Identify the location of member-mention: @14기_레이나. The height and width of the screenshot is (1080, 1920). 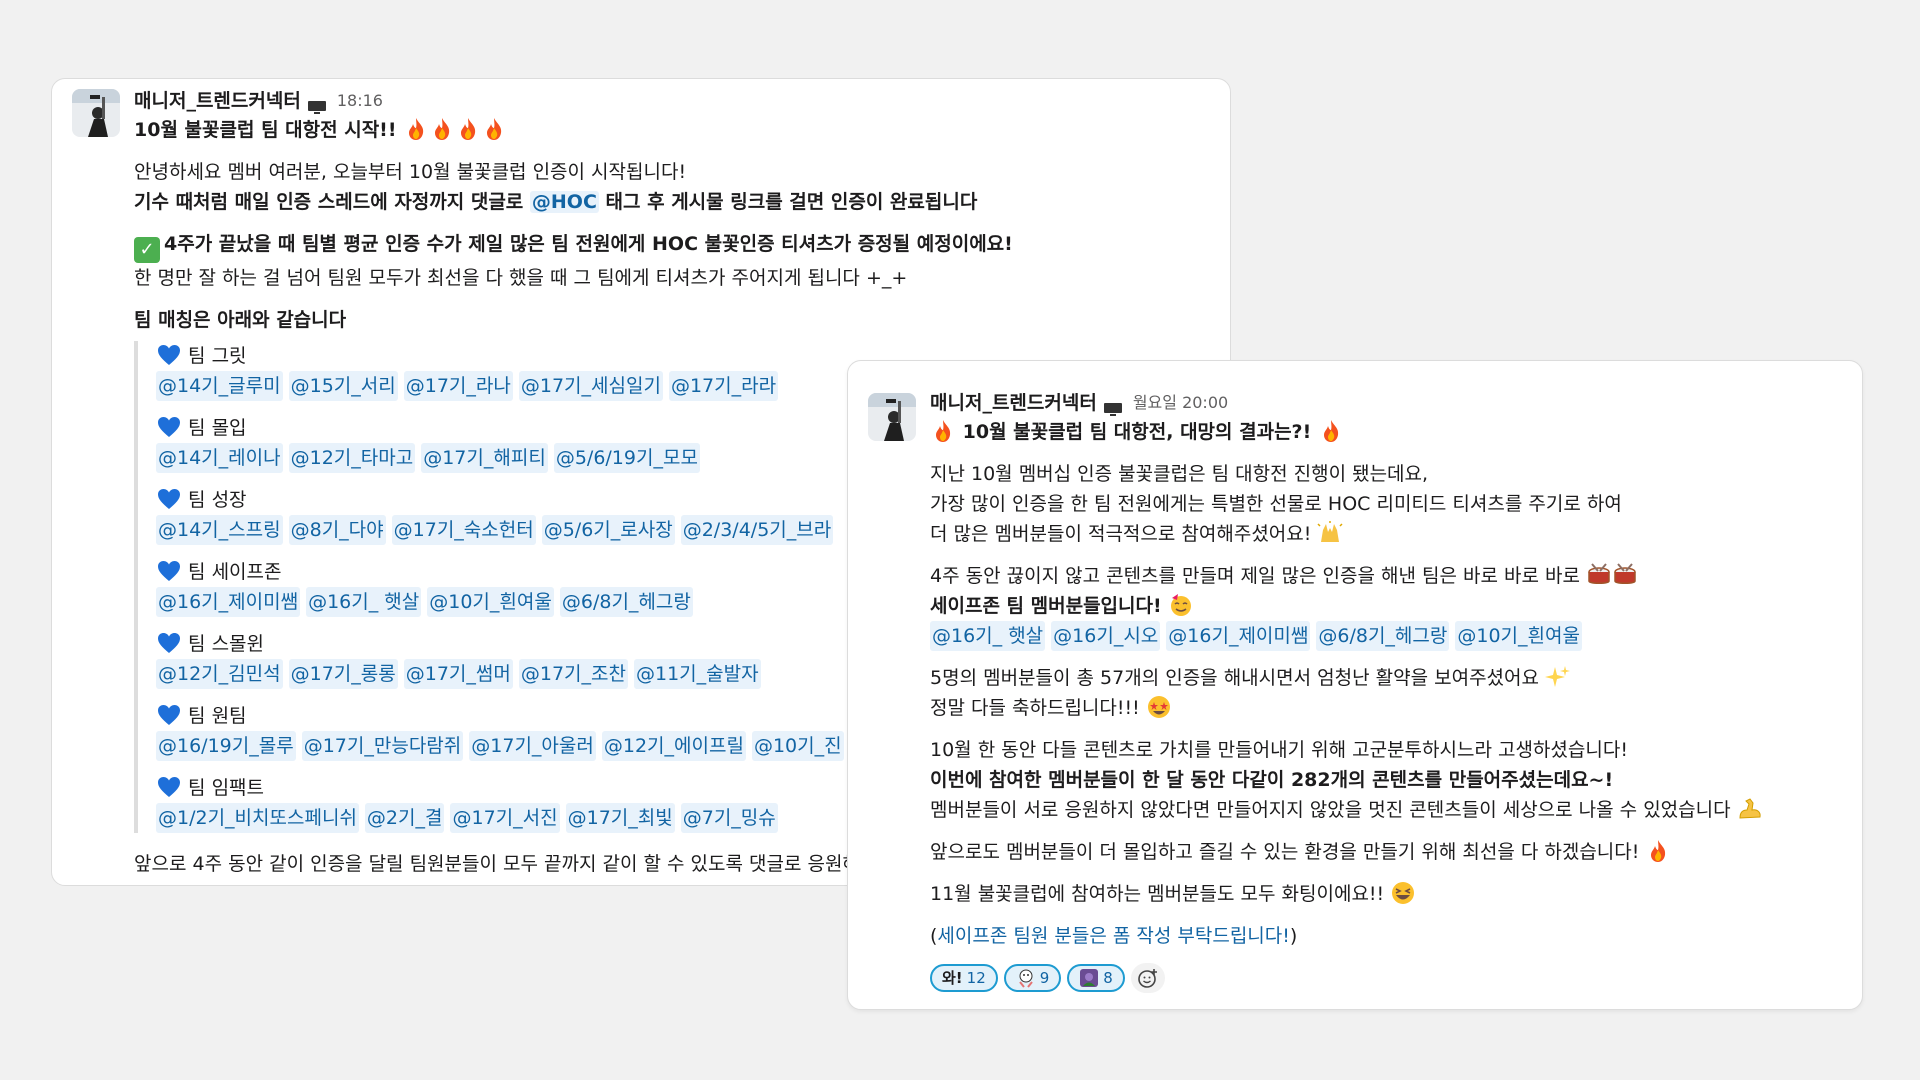
(219, 458).